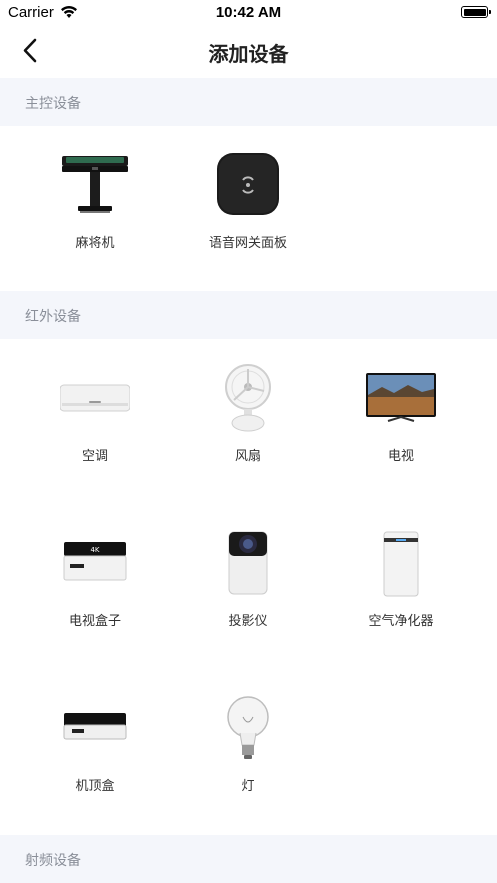  Describe the element at coordinates (248, 786) in the screenshot. I see `device-label: 灯` at that location.